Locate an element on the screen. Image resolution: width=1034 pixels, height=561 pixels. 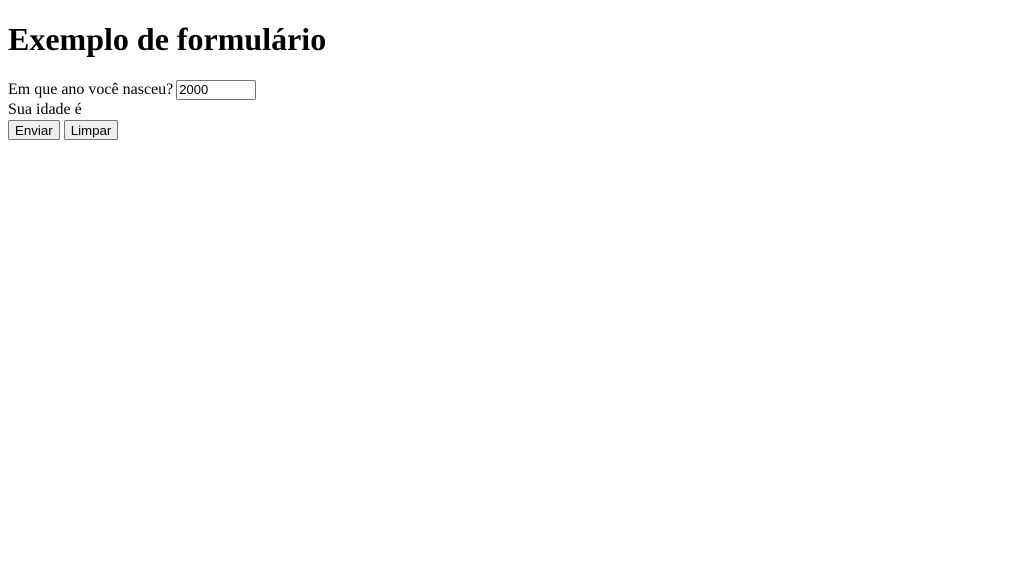
page-title: Exemplo de formulário is located at coordinates (167, 39).